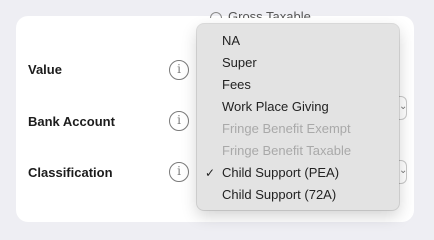 The image size is (434, 240). What do you see at coordinates (45, 69) in the screenshot?
I see `value-label: Value` at bounding box center [45, 69].